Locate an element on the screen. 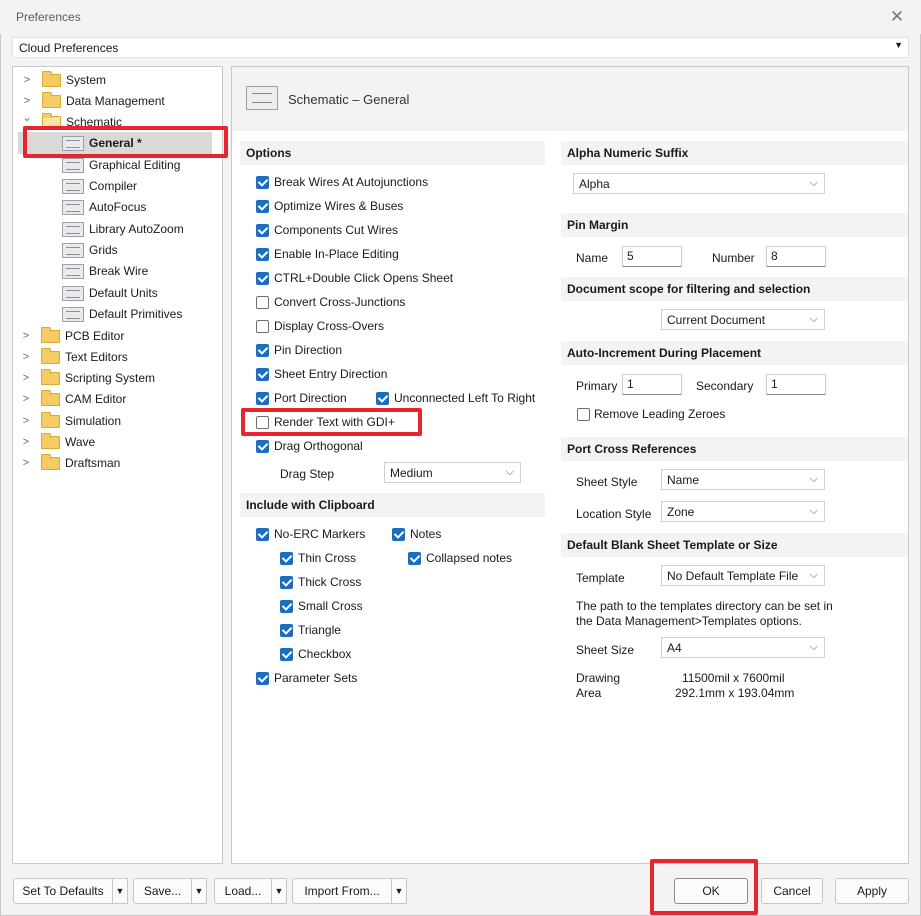  section-auto-increment: Auto-Increment During Placement is located at coordinates (734, 353).